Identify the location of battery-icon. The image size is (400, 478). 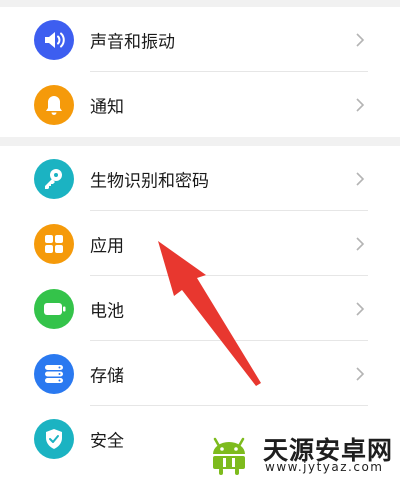
(54, 308).